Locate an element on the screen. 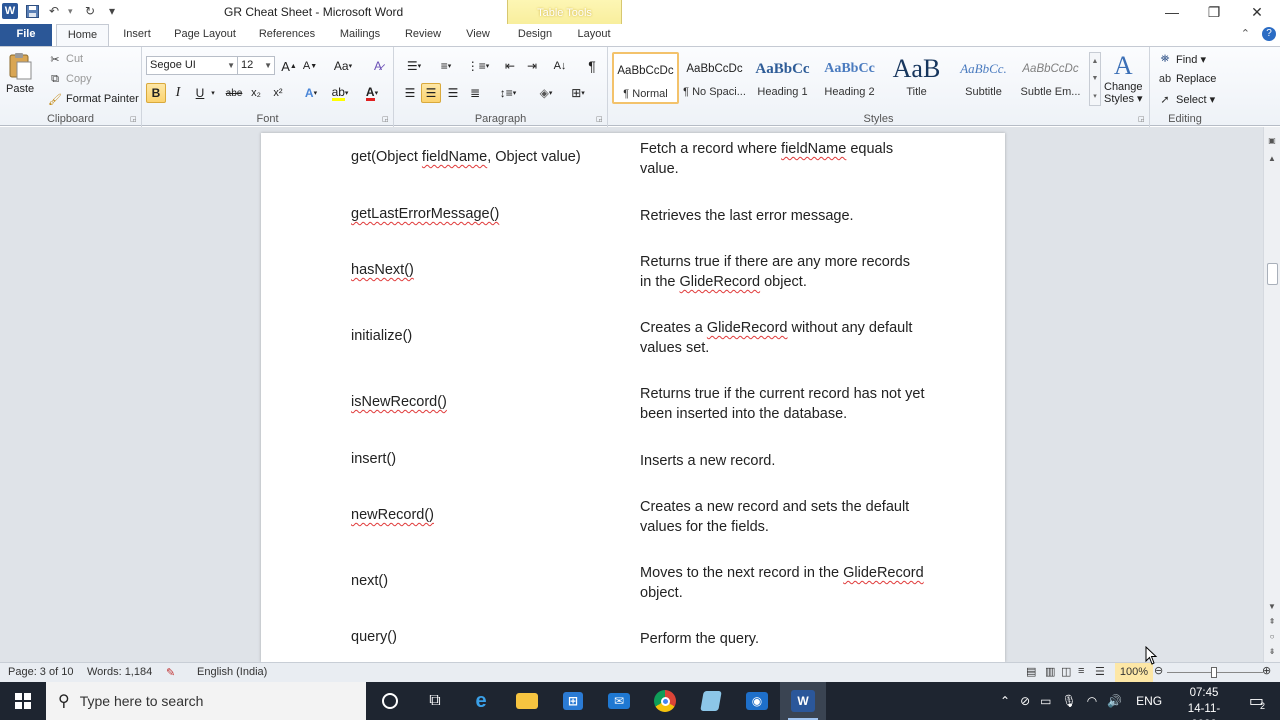 The image size is (1280, 720). tab-mailings: Mailings is located at coordinates (360, 35).